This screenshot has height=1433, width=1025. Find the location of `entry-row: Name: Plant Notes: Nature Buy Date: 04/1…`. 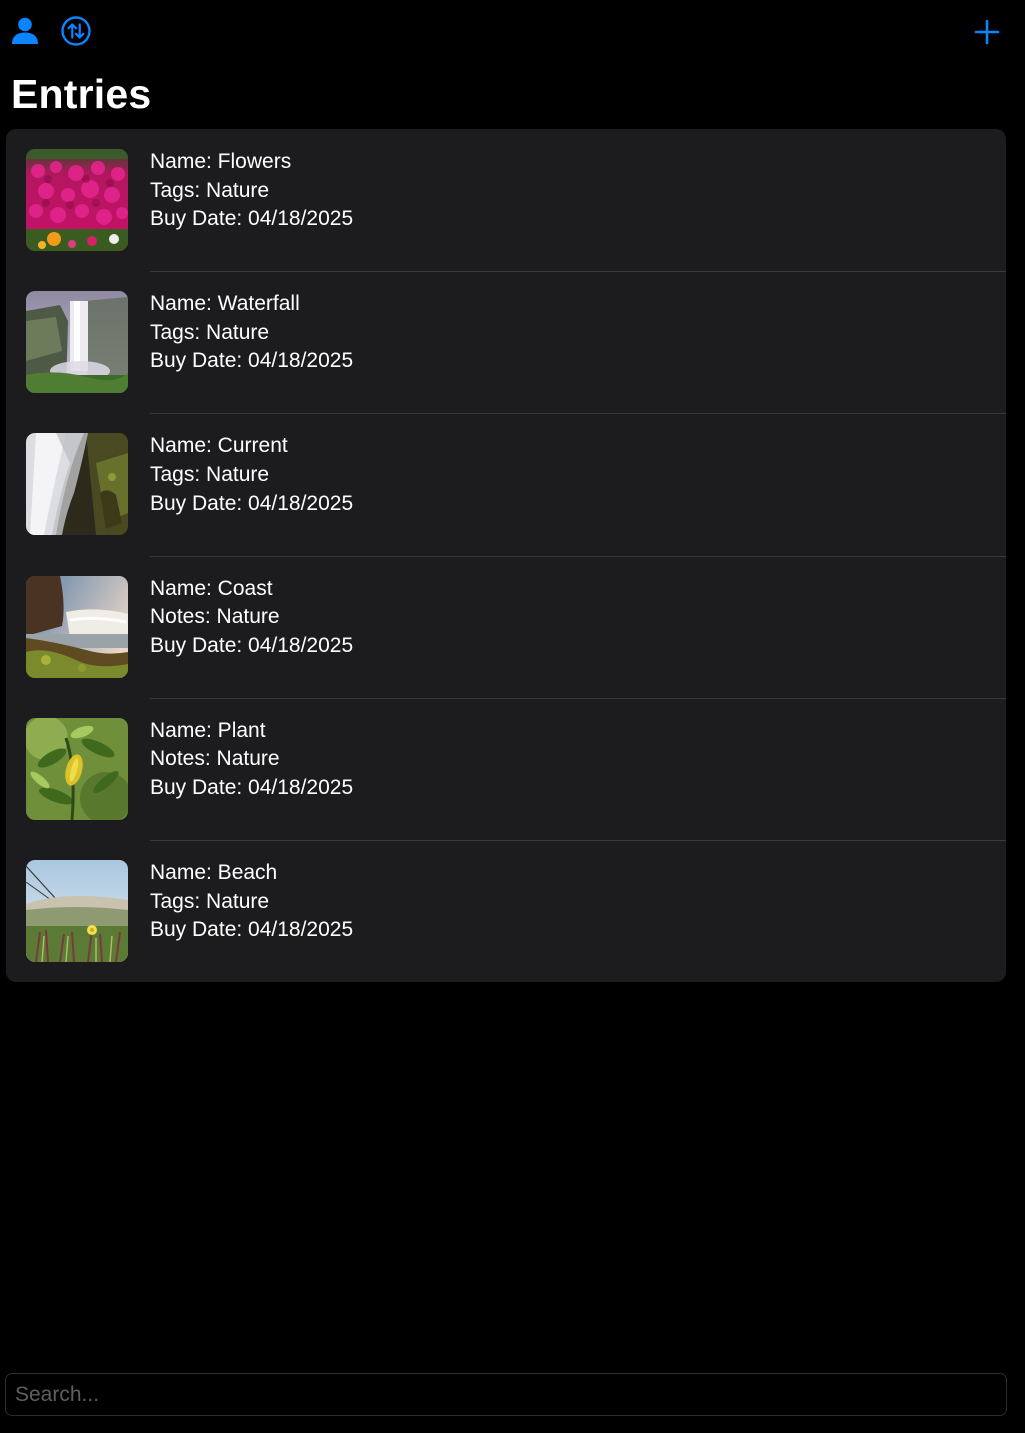

entry-row: Name: Plant Notes: Nature Buy Date: 04/1… is located at coordinates (506, 768).